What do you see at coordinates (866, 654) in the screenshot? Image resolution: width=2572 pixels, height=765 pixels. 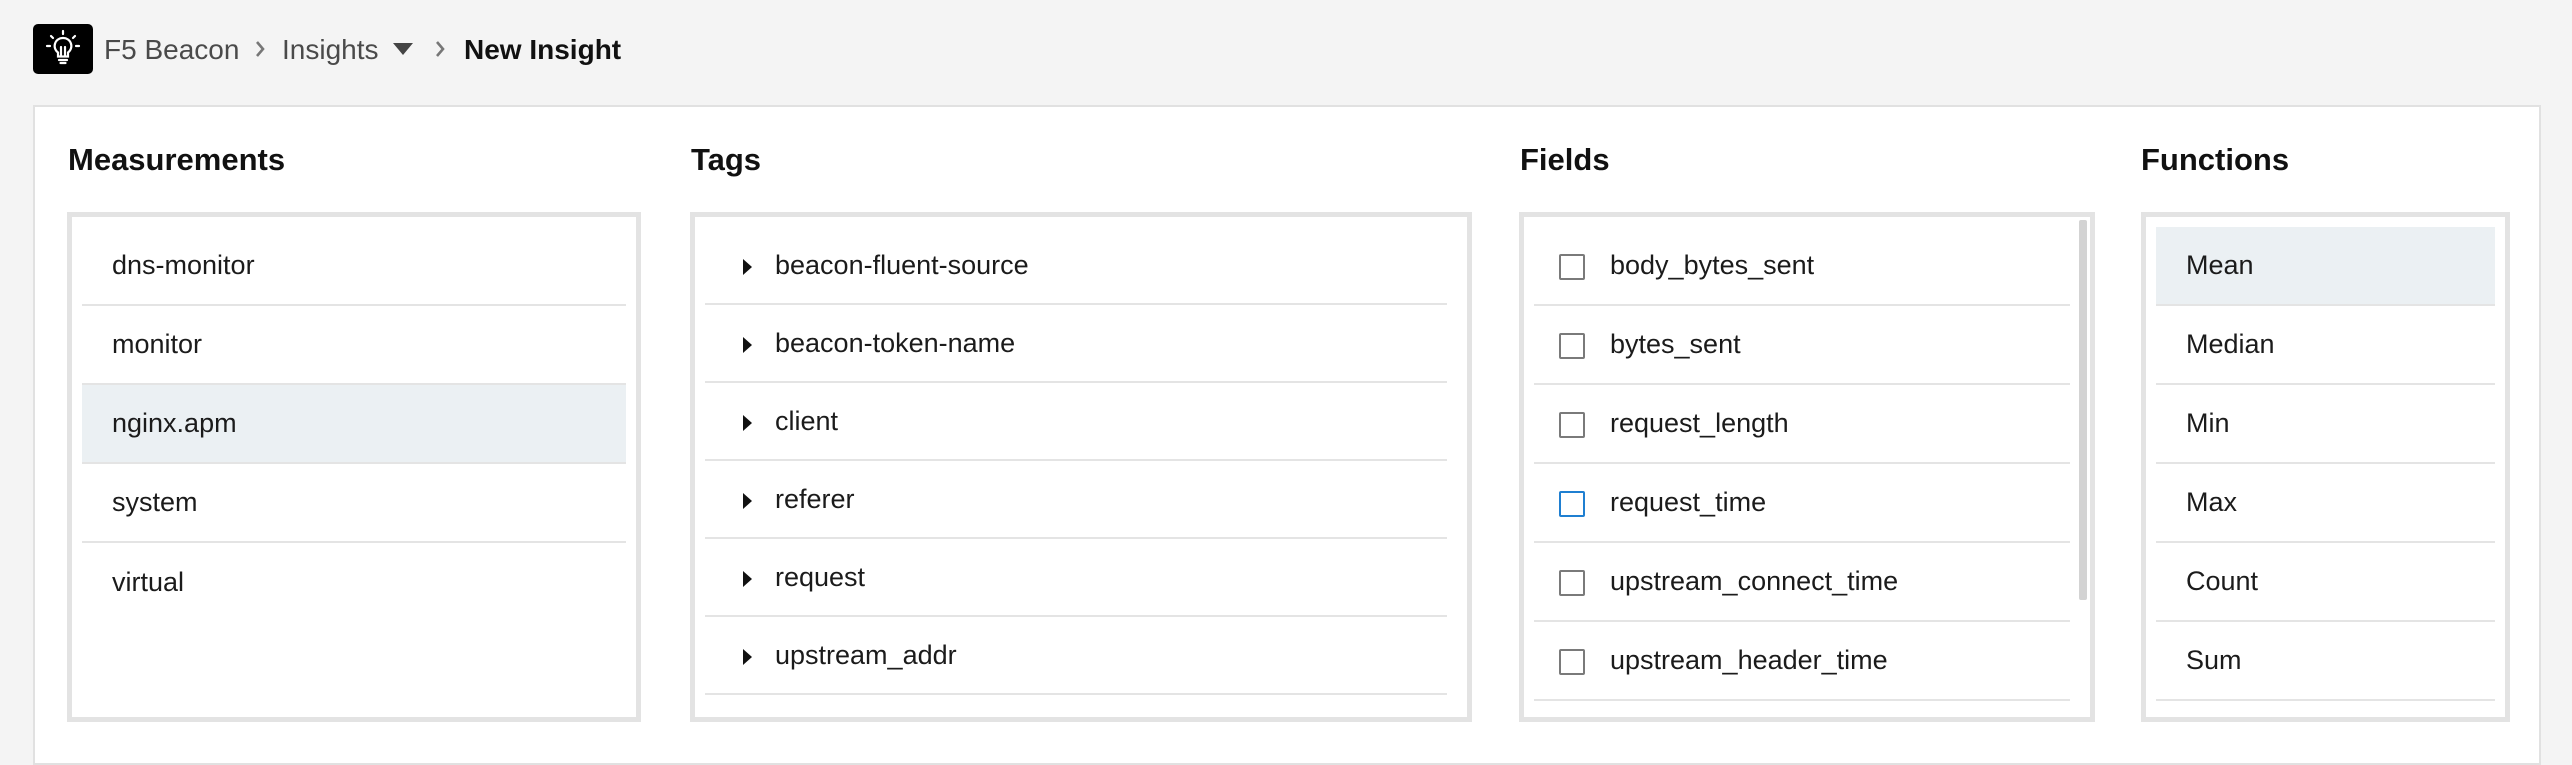 I see `tag-label: upstream_addr` at bounding box center [866, 654].